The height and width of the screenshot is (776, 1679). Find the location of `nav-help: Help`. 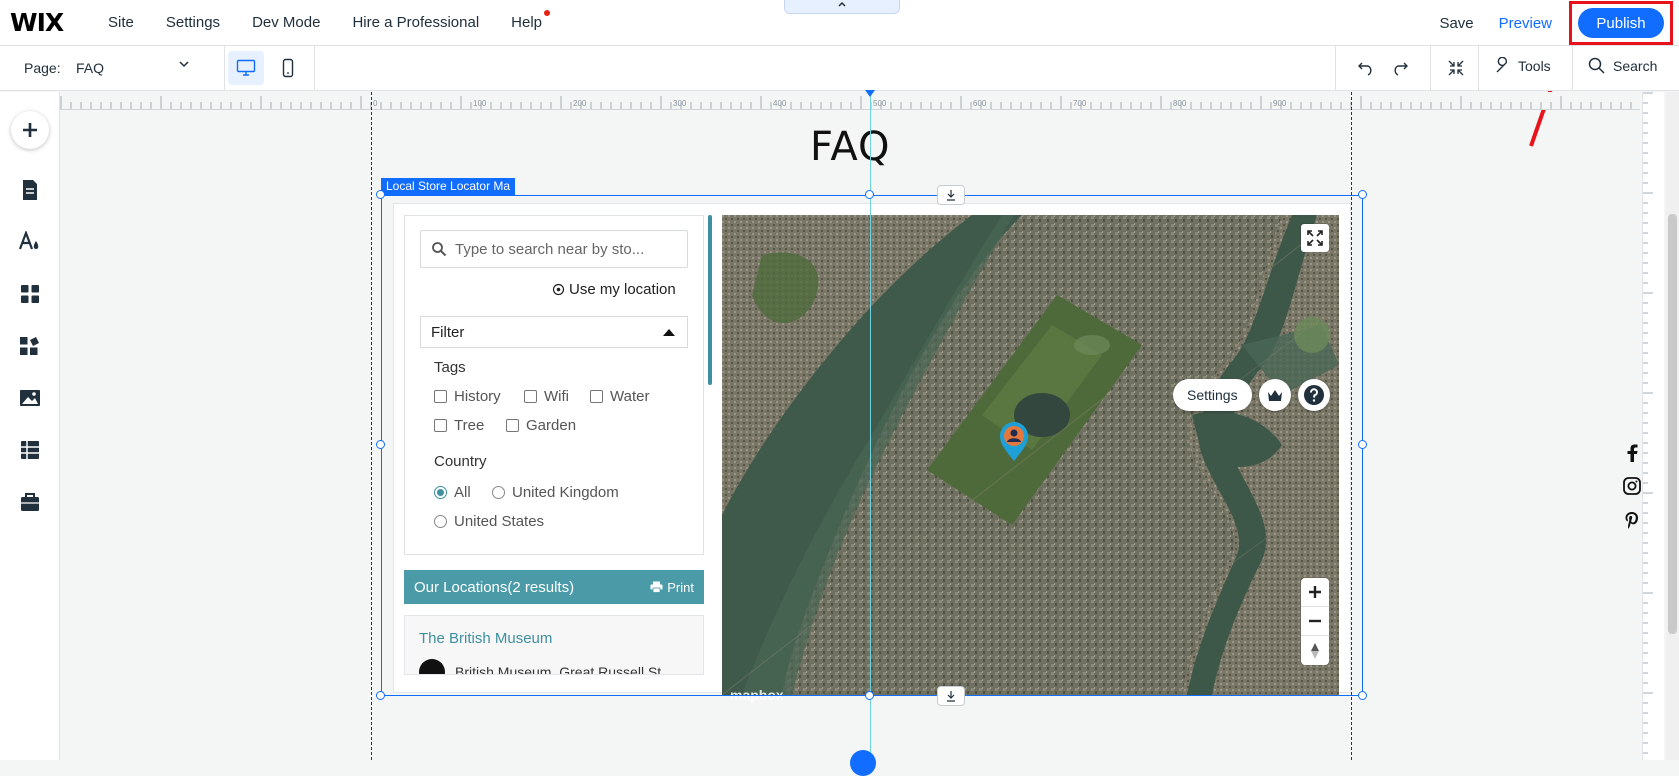

nav-help: Help is located at coordinates (526, 20).